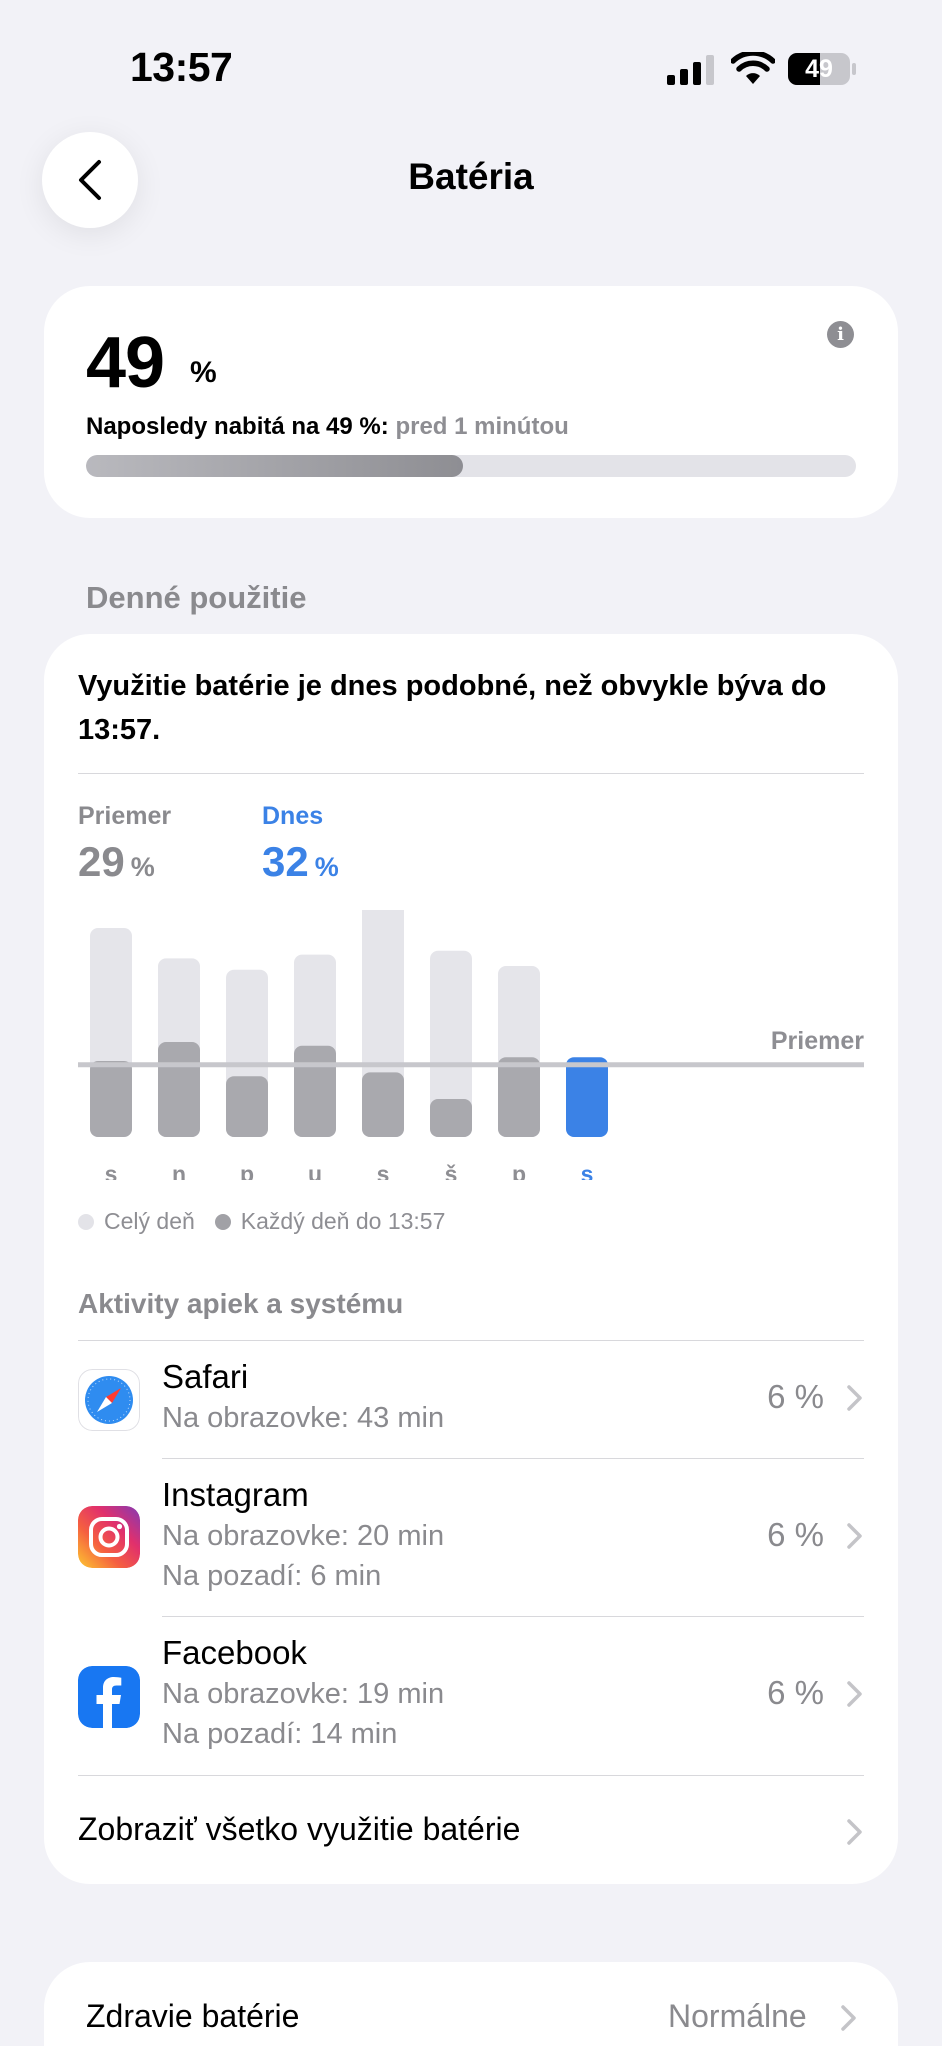  Describe the element at coordinates (690, 70) in the screenshot. I see `cellular-signal-icon` at that location.